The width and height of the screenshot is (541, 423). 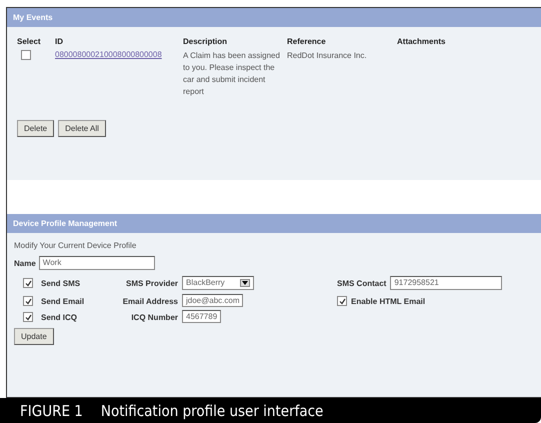 I want to click on checkbox-label: Send ICQ, so click(x=59, y=317).